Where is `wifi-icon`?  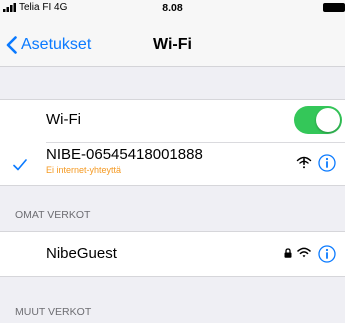
wifi-icon is located at coordinates (304, 252).